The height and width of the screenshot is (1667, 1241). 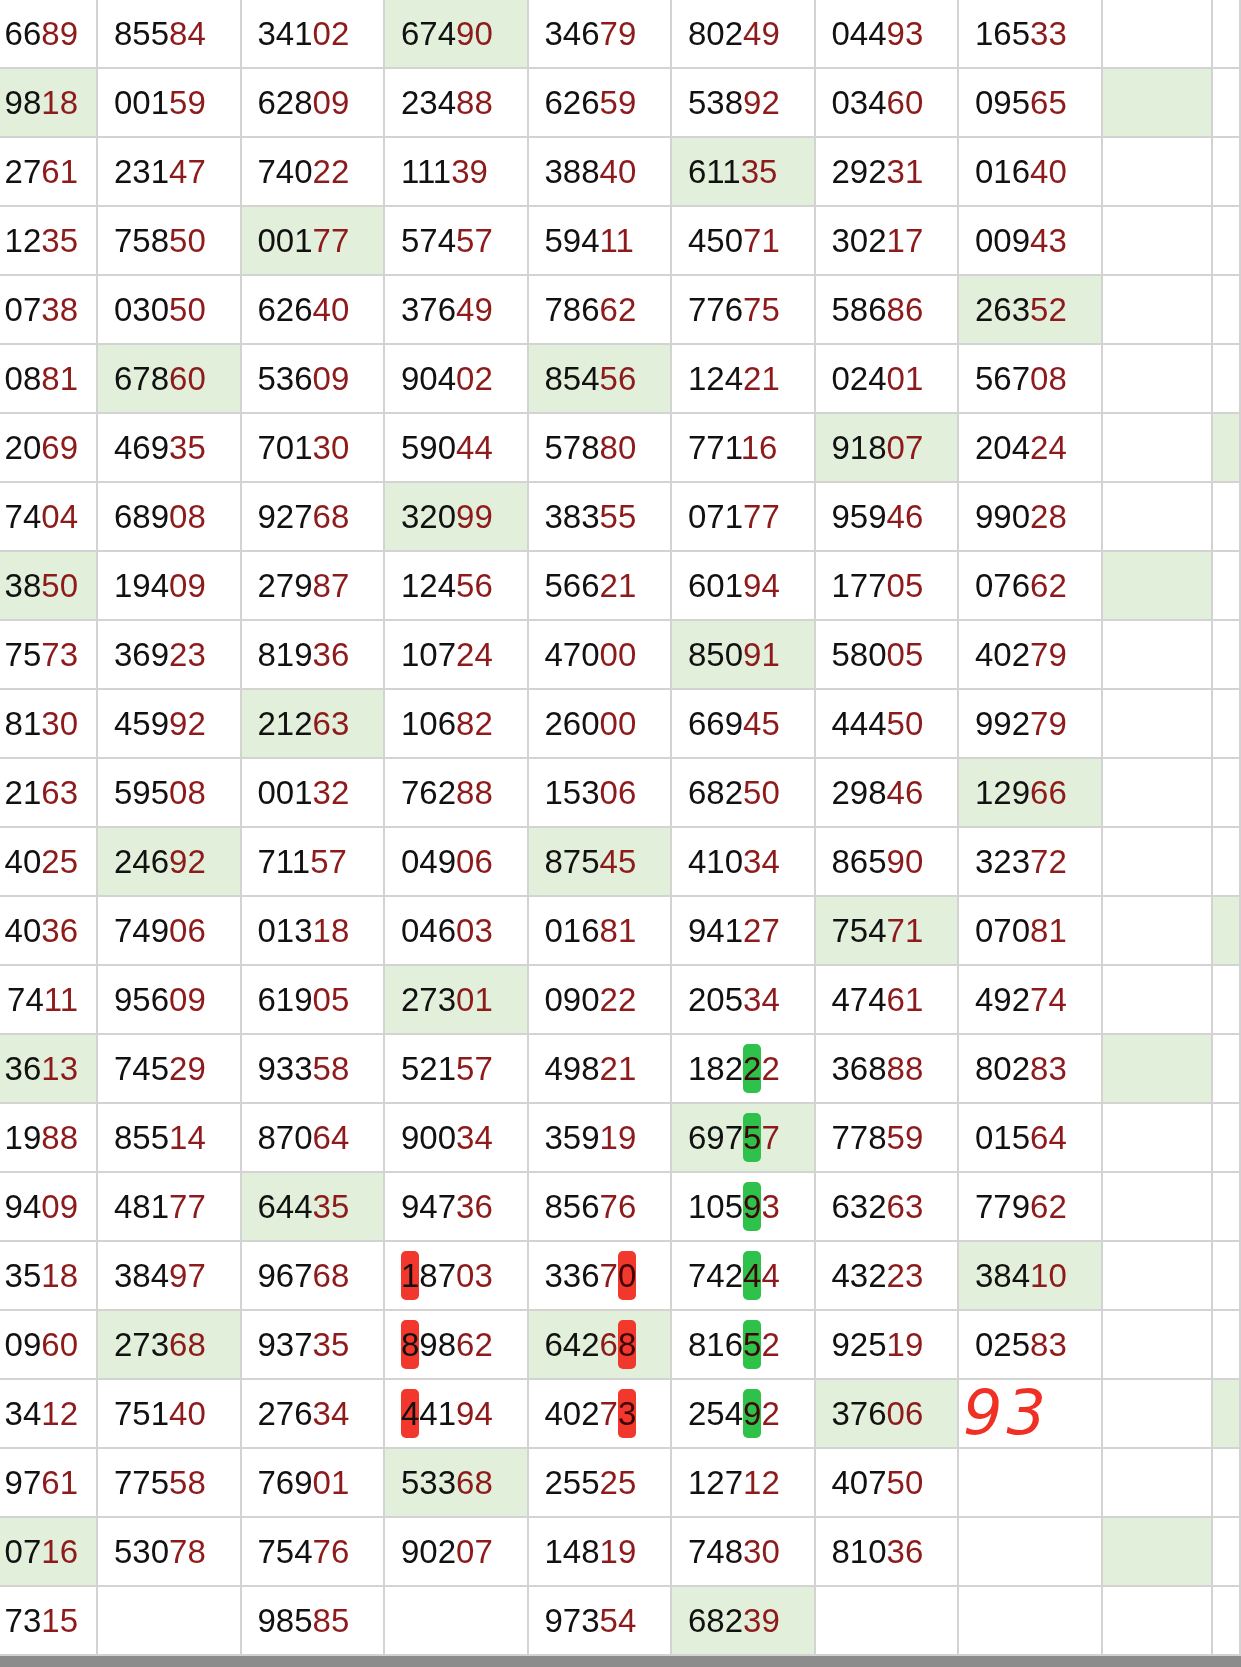 I want to click on table-cell: 12421, so click(x=744, y=379).